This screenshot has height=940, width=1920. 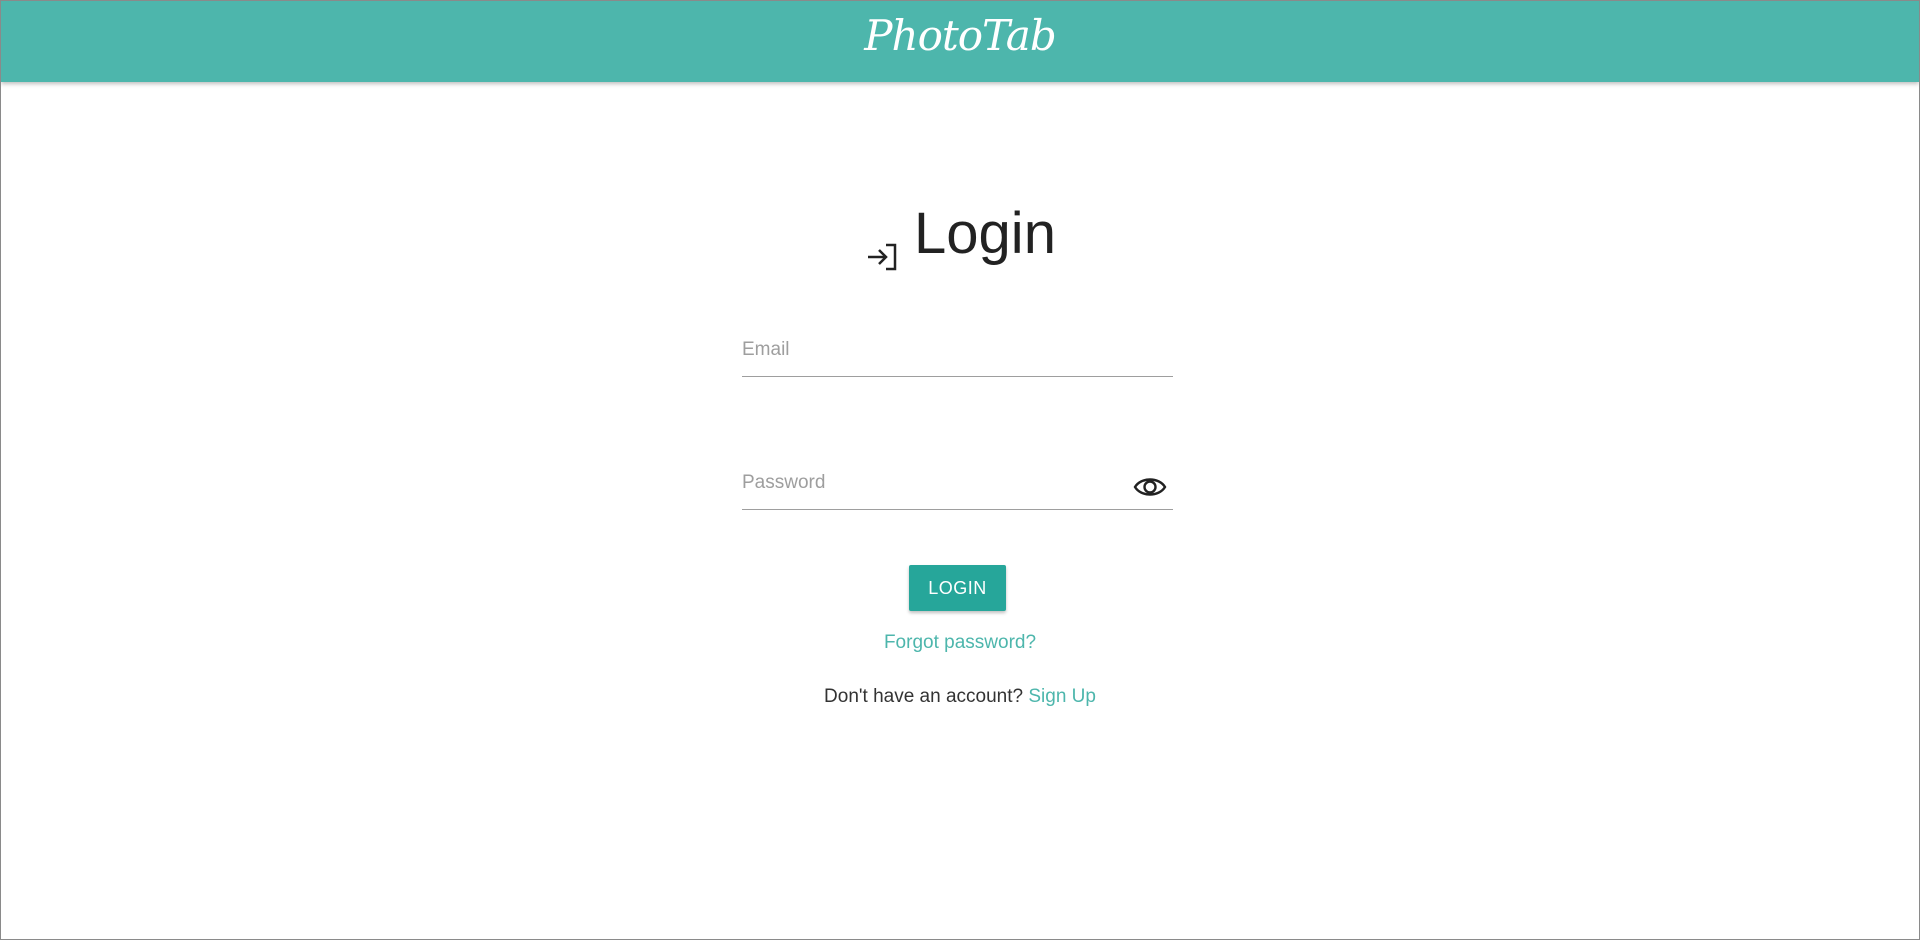 What do you see at coordinates (985, 233) in the screenshot?
I see `page-title: Login` at bounding box center [985, 233].